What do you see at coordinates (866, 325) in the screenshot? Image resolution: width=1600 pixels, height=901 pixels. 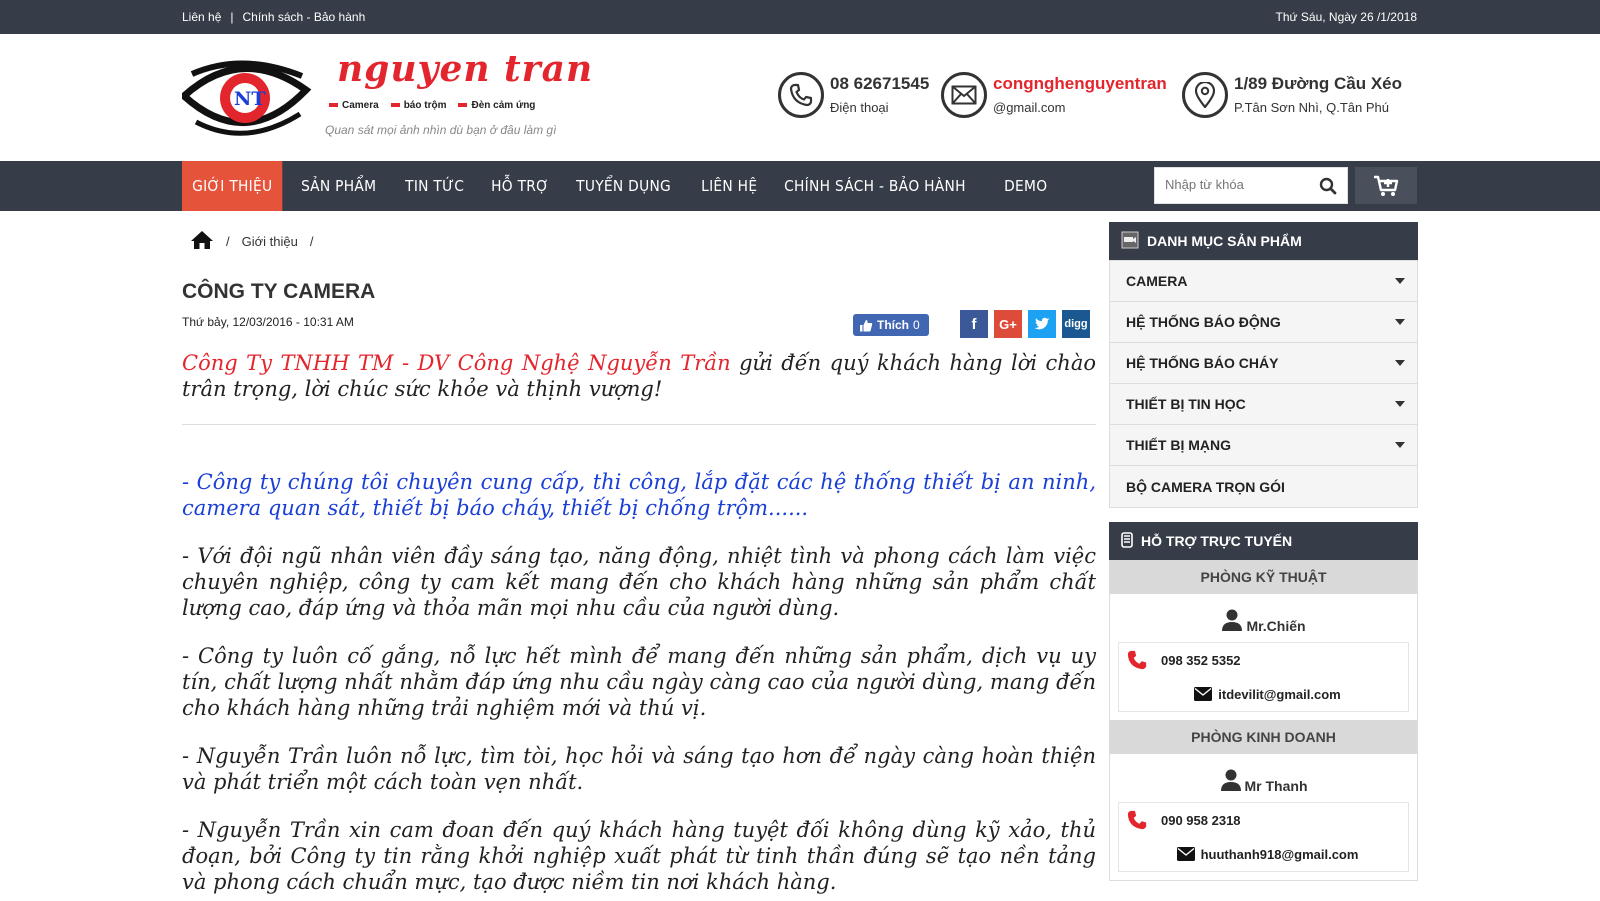 I see `thumbs-up-icon` at bounding box center [866, 325].